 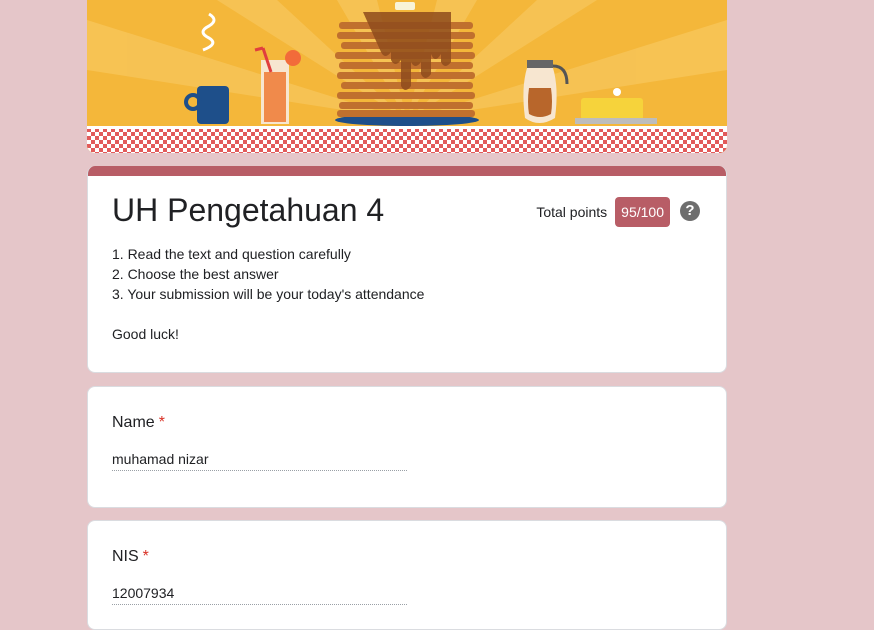 What do you see at coordinates (407, 447) in the screenshot?
I see `question-card-name: Name * muhamad nizar` at bounding box center [407, 447].